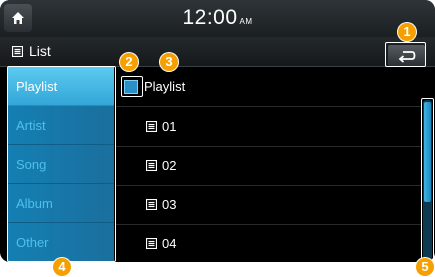 Image resolution: width=435 pixels, height=277 pixels. Describe the element at coordinates (169, 126) in the screenshot. I see `list-item-label: 01` at that location.